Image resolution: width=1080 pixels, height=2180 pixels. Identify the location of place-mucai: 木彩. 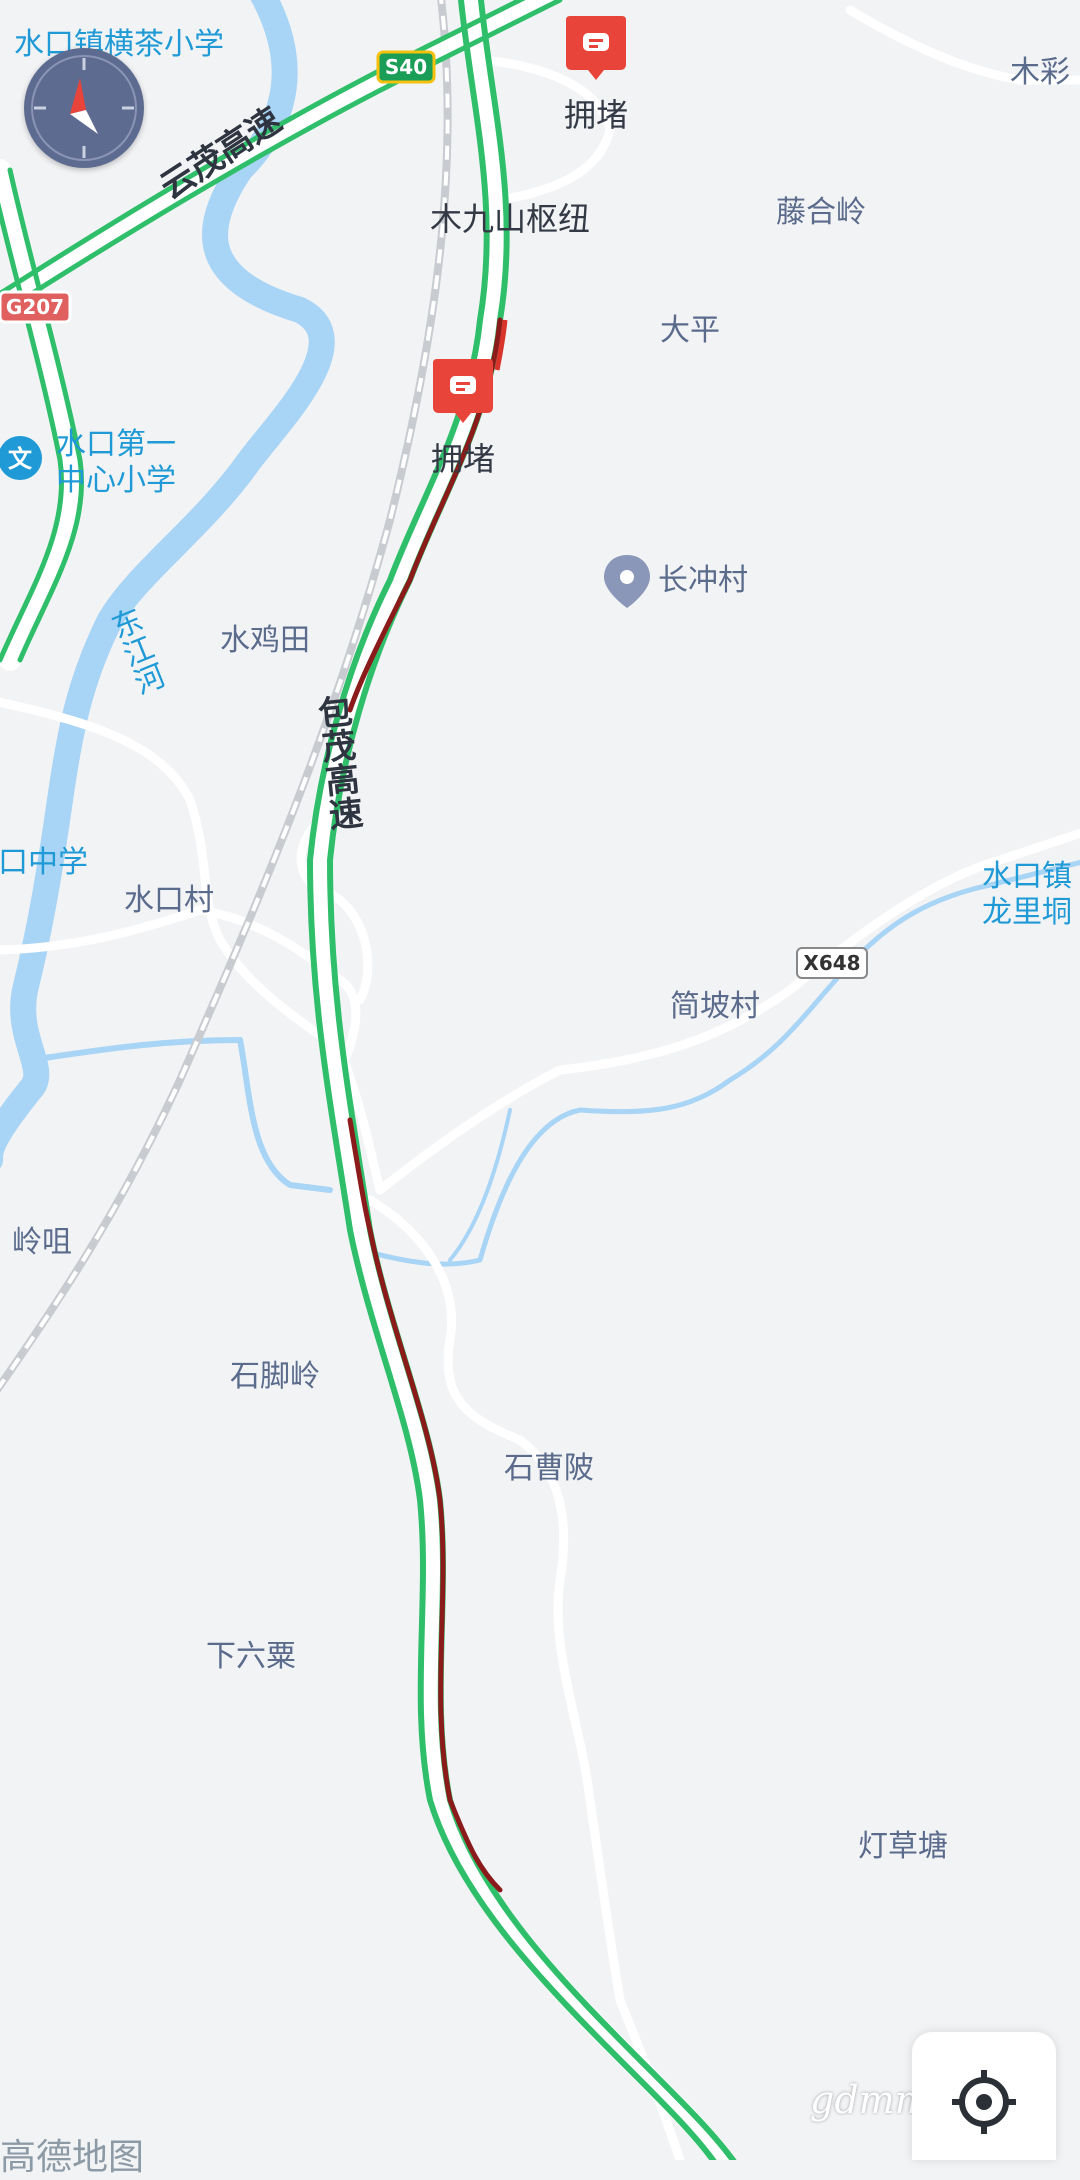
(1040, 72).